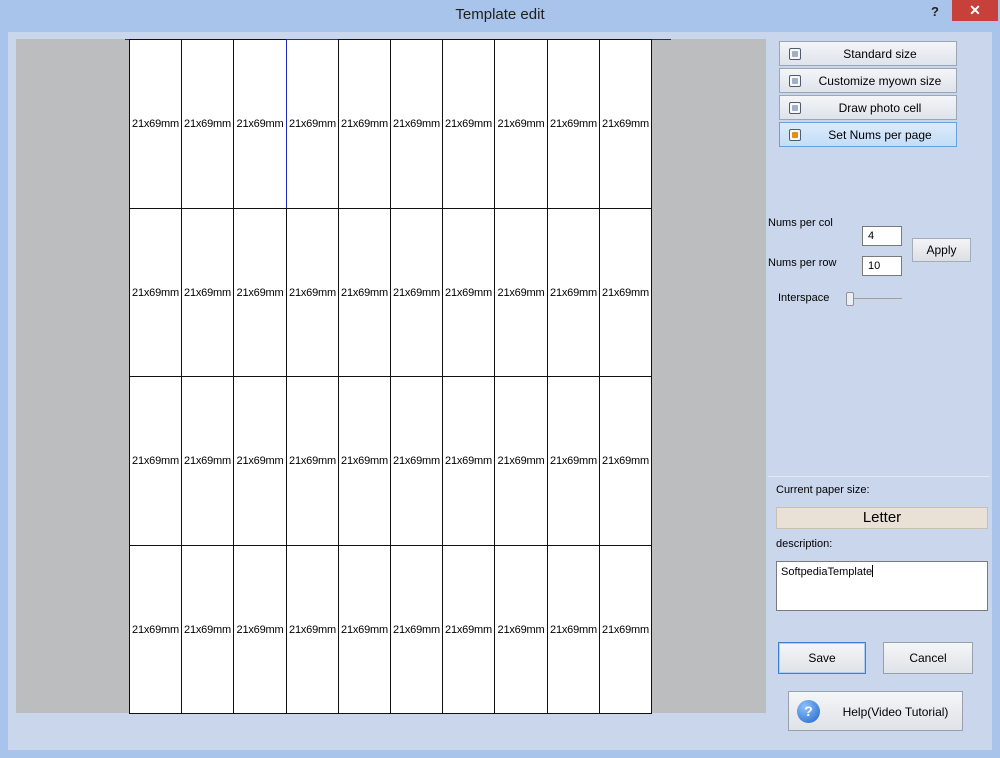  Describe the element at coordinates (928, 658) in the screenshot. I see `cancel-button: Cancel` at that location.